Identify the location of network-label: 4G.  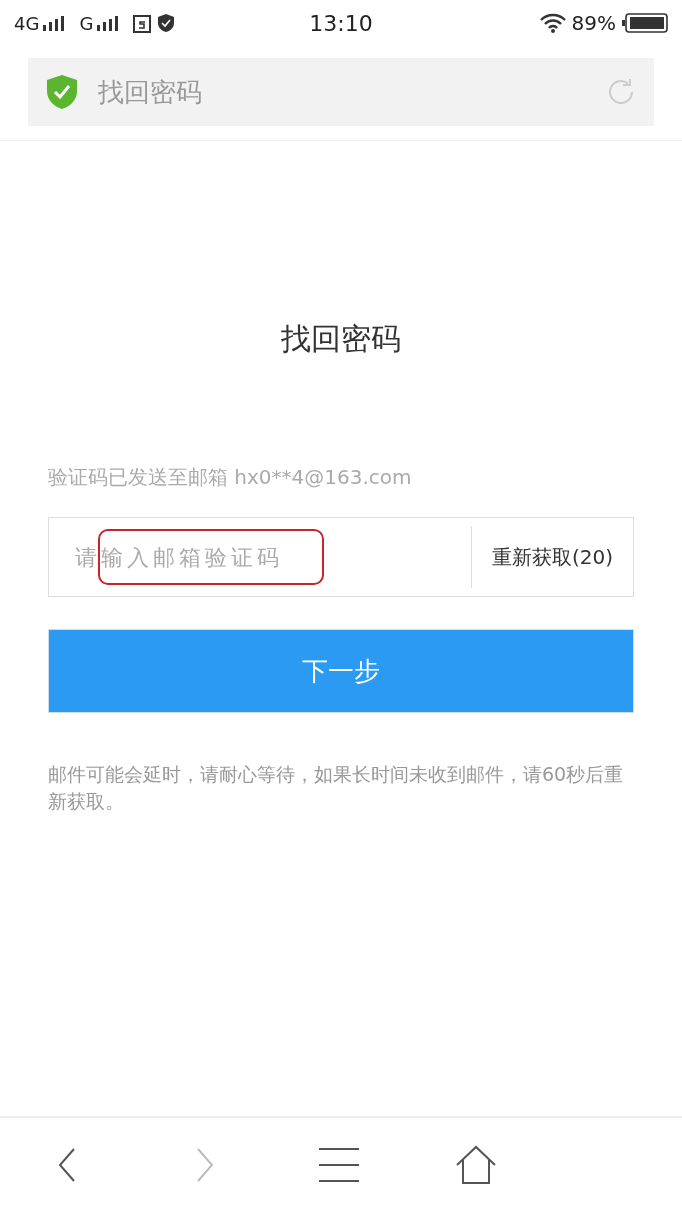
(27, 23).